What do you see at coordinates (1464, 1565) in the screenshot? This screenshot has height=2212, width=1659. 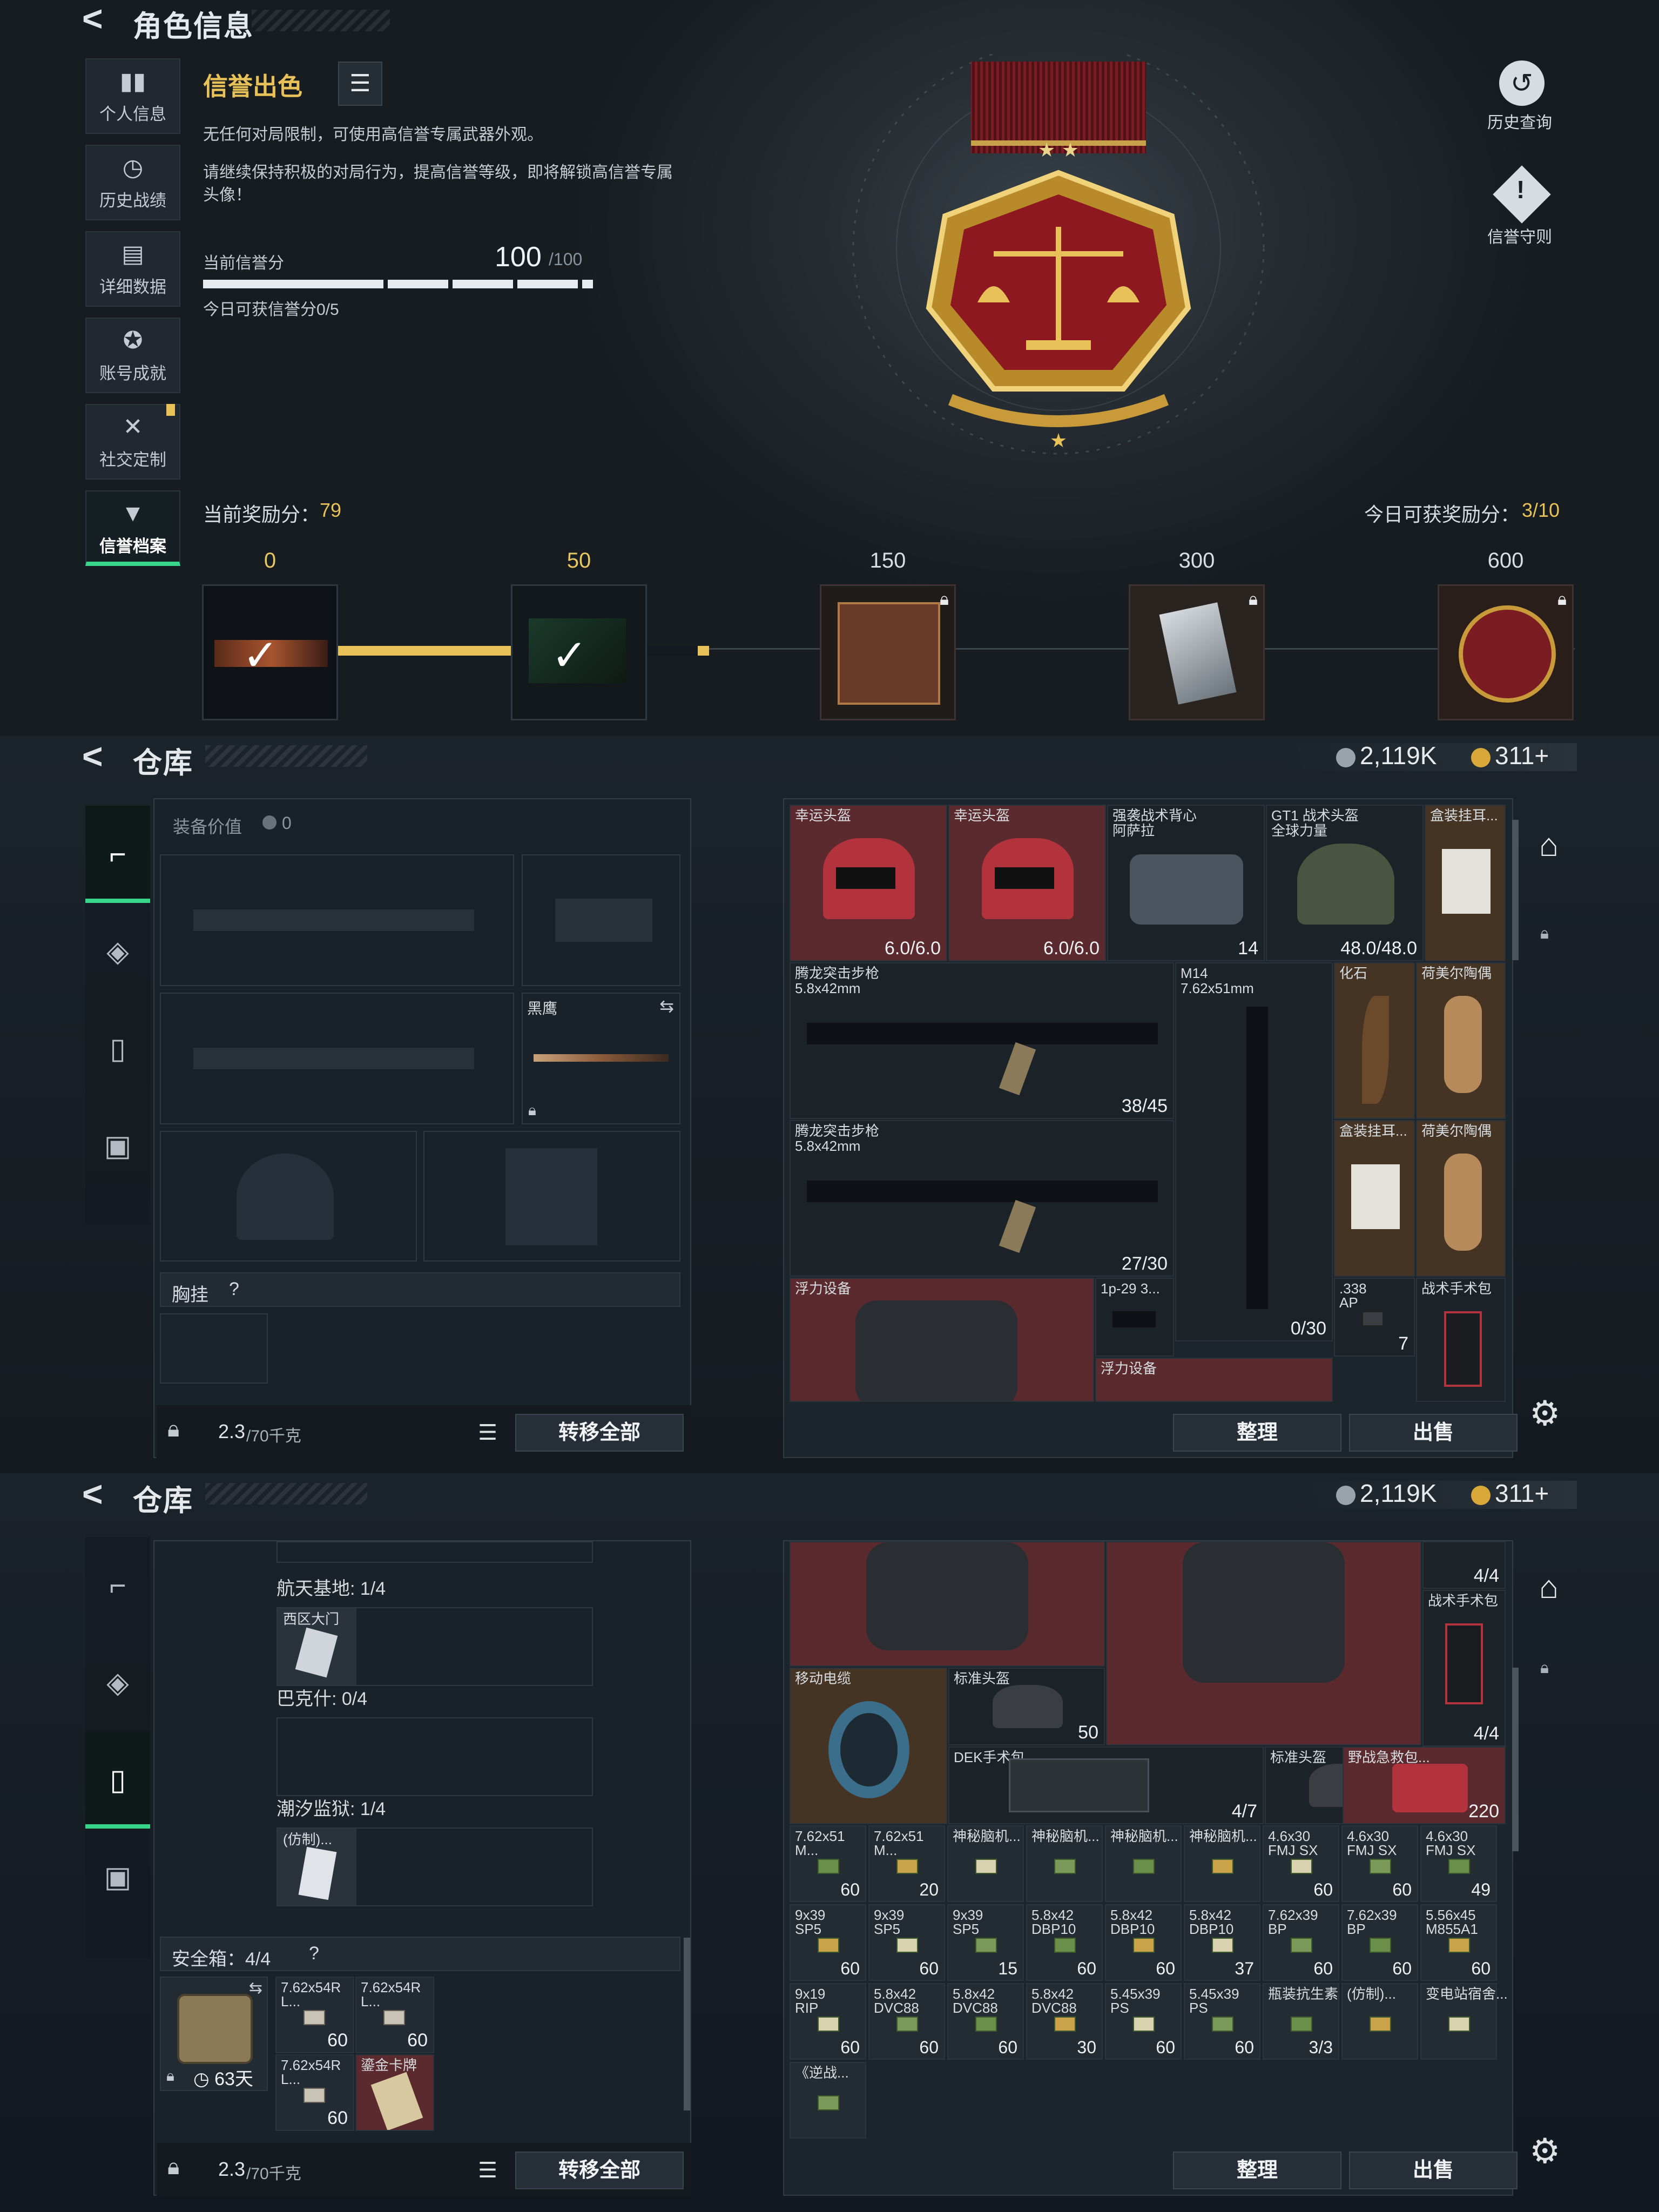 I see `stash-item: 4/4` at bounding box center [1464, 1565].